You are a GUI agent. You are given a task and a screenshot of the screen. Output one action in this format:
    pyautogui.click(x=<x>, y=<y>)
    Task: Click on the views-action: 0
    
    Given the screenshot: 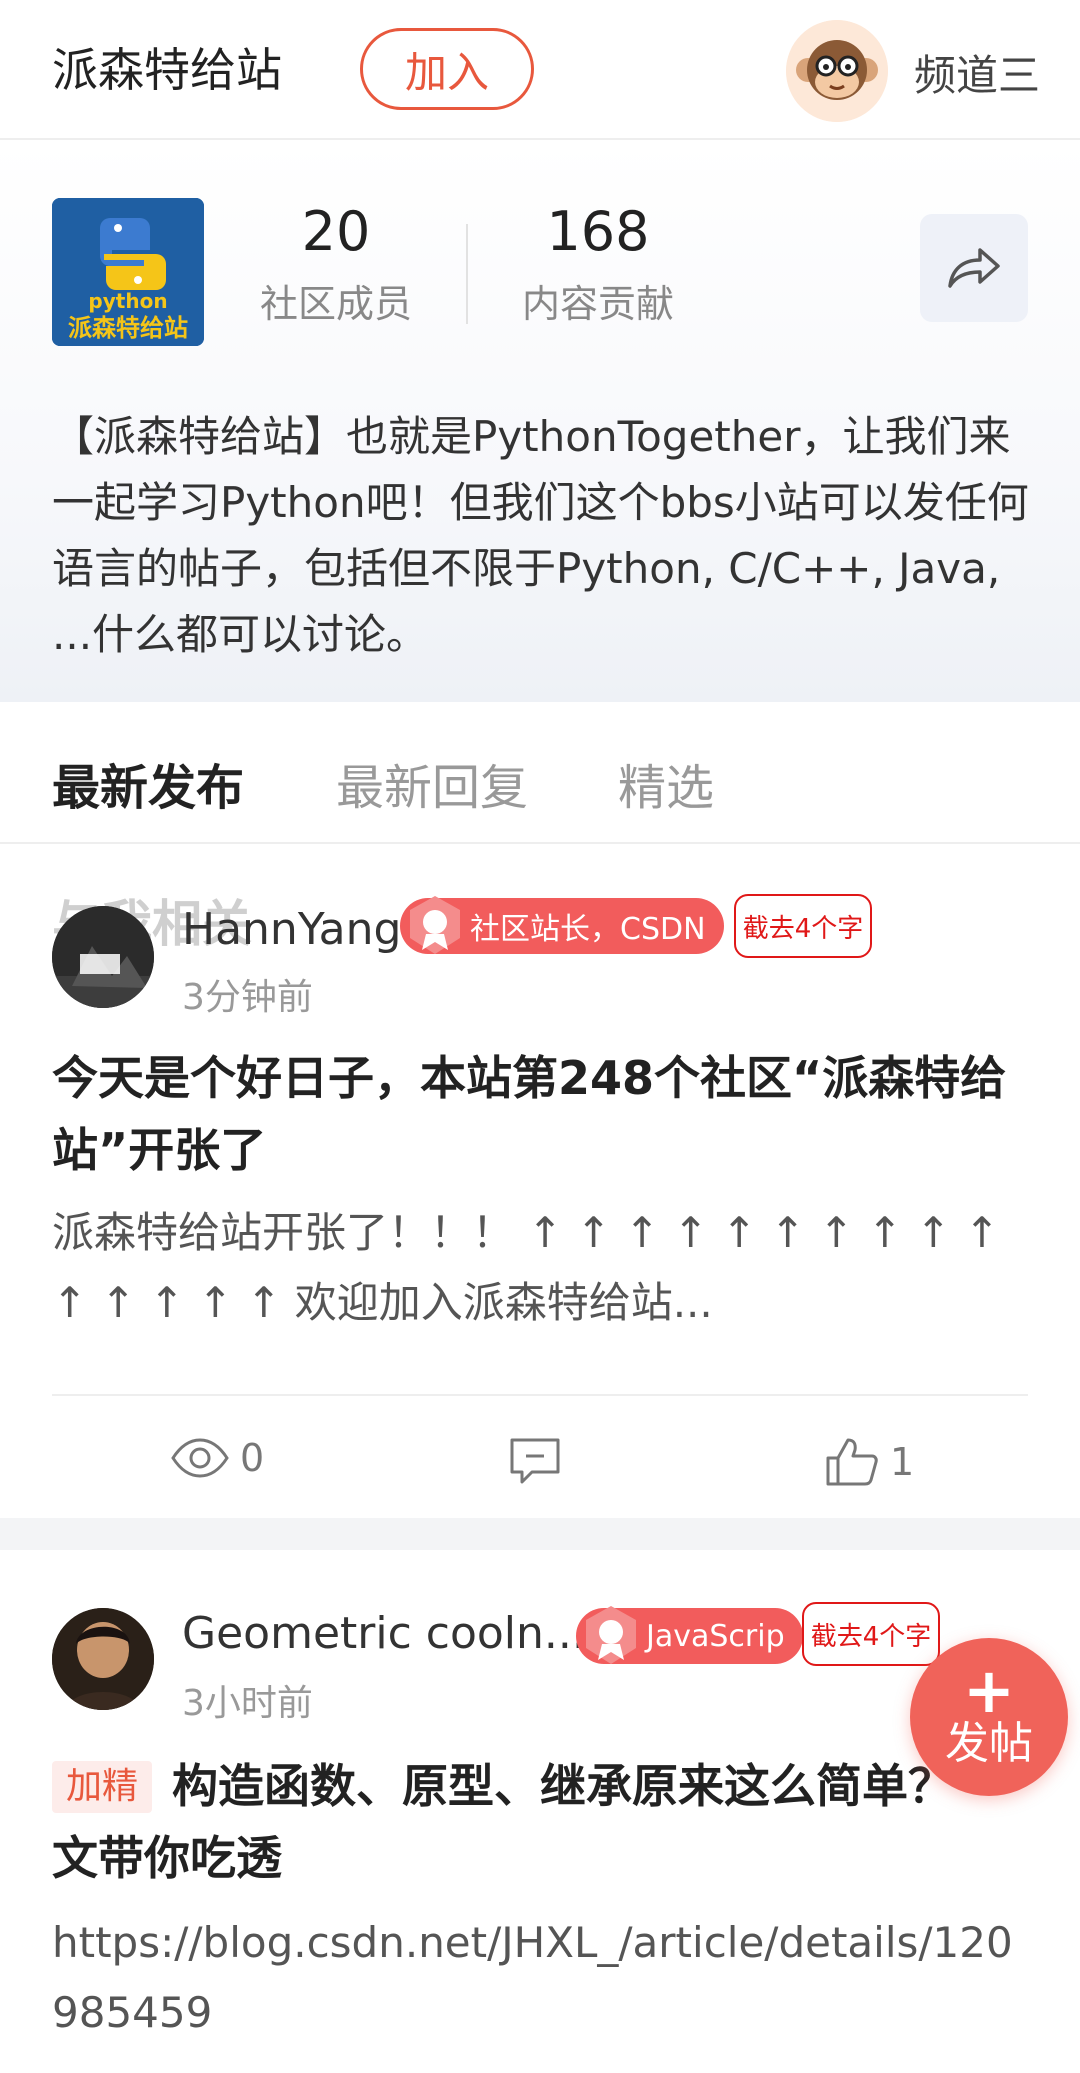 What is the action you would take?
    pyautogui.click(x=217, y=1458)
    